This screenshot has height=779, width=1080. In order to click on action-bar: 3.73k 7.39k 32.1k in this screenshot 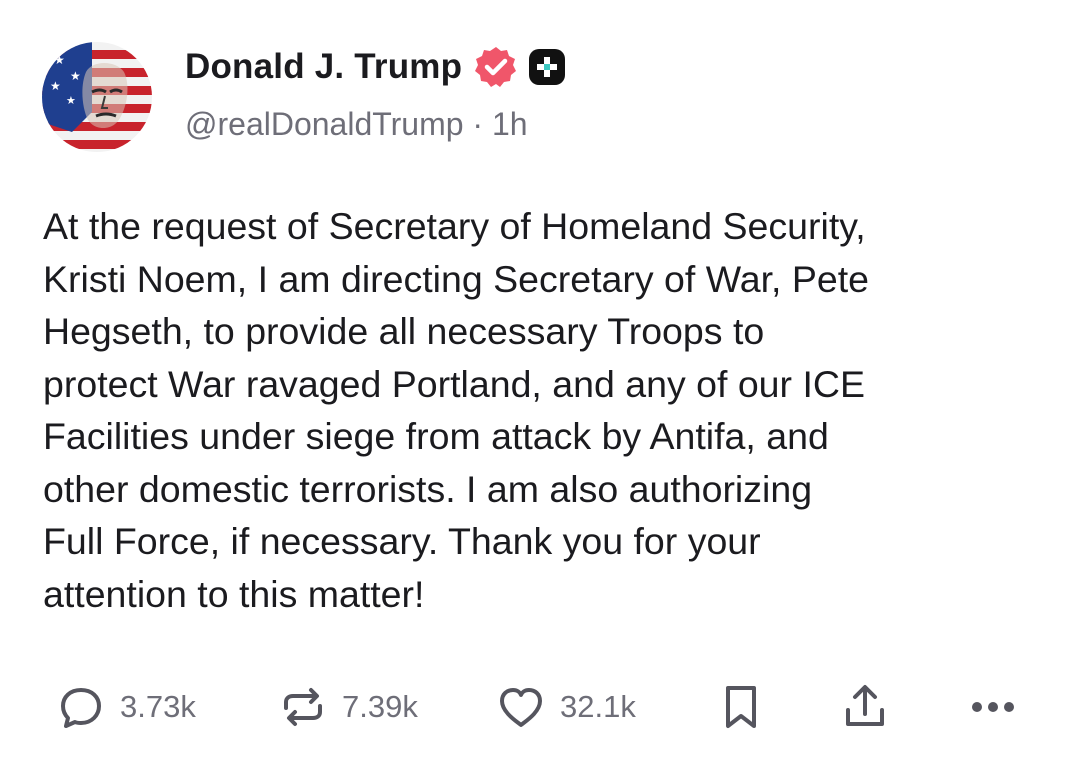, I will do `click(540, 707)`.